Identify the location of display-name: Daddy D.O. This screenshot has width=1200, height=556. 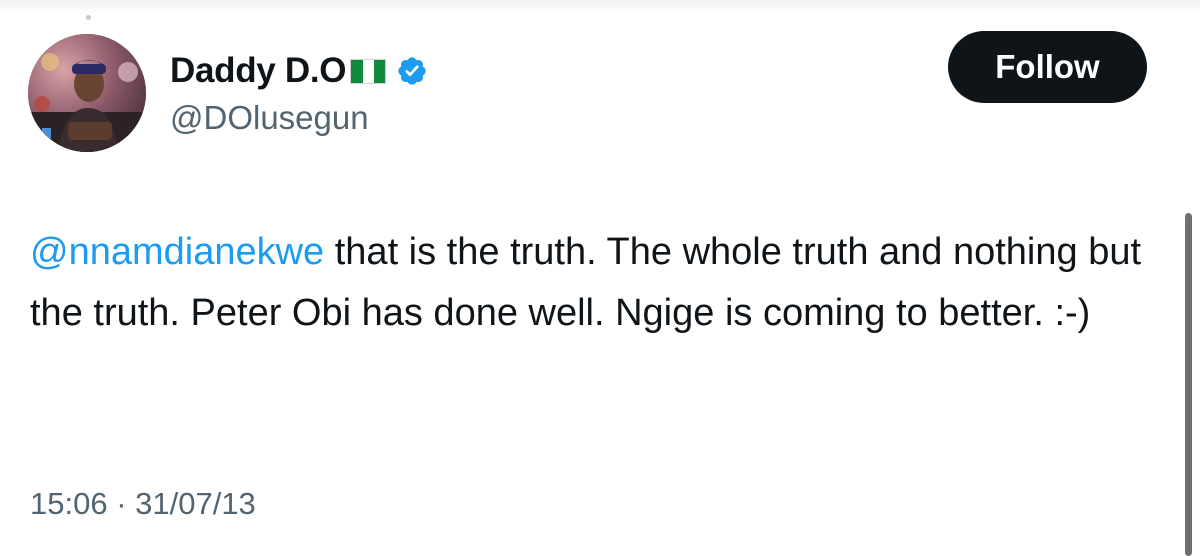
(258, 71).